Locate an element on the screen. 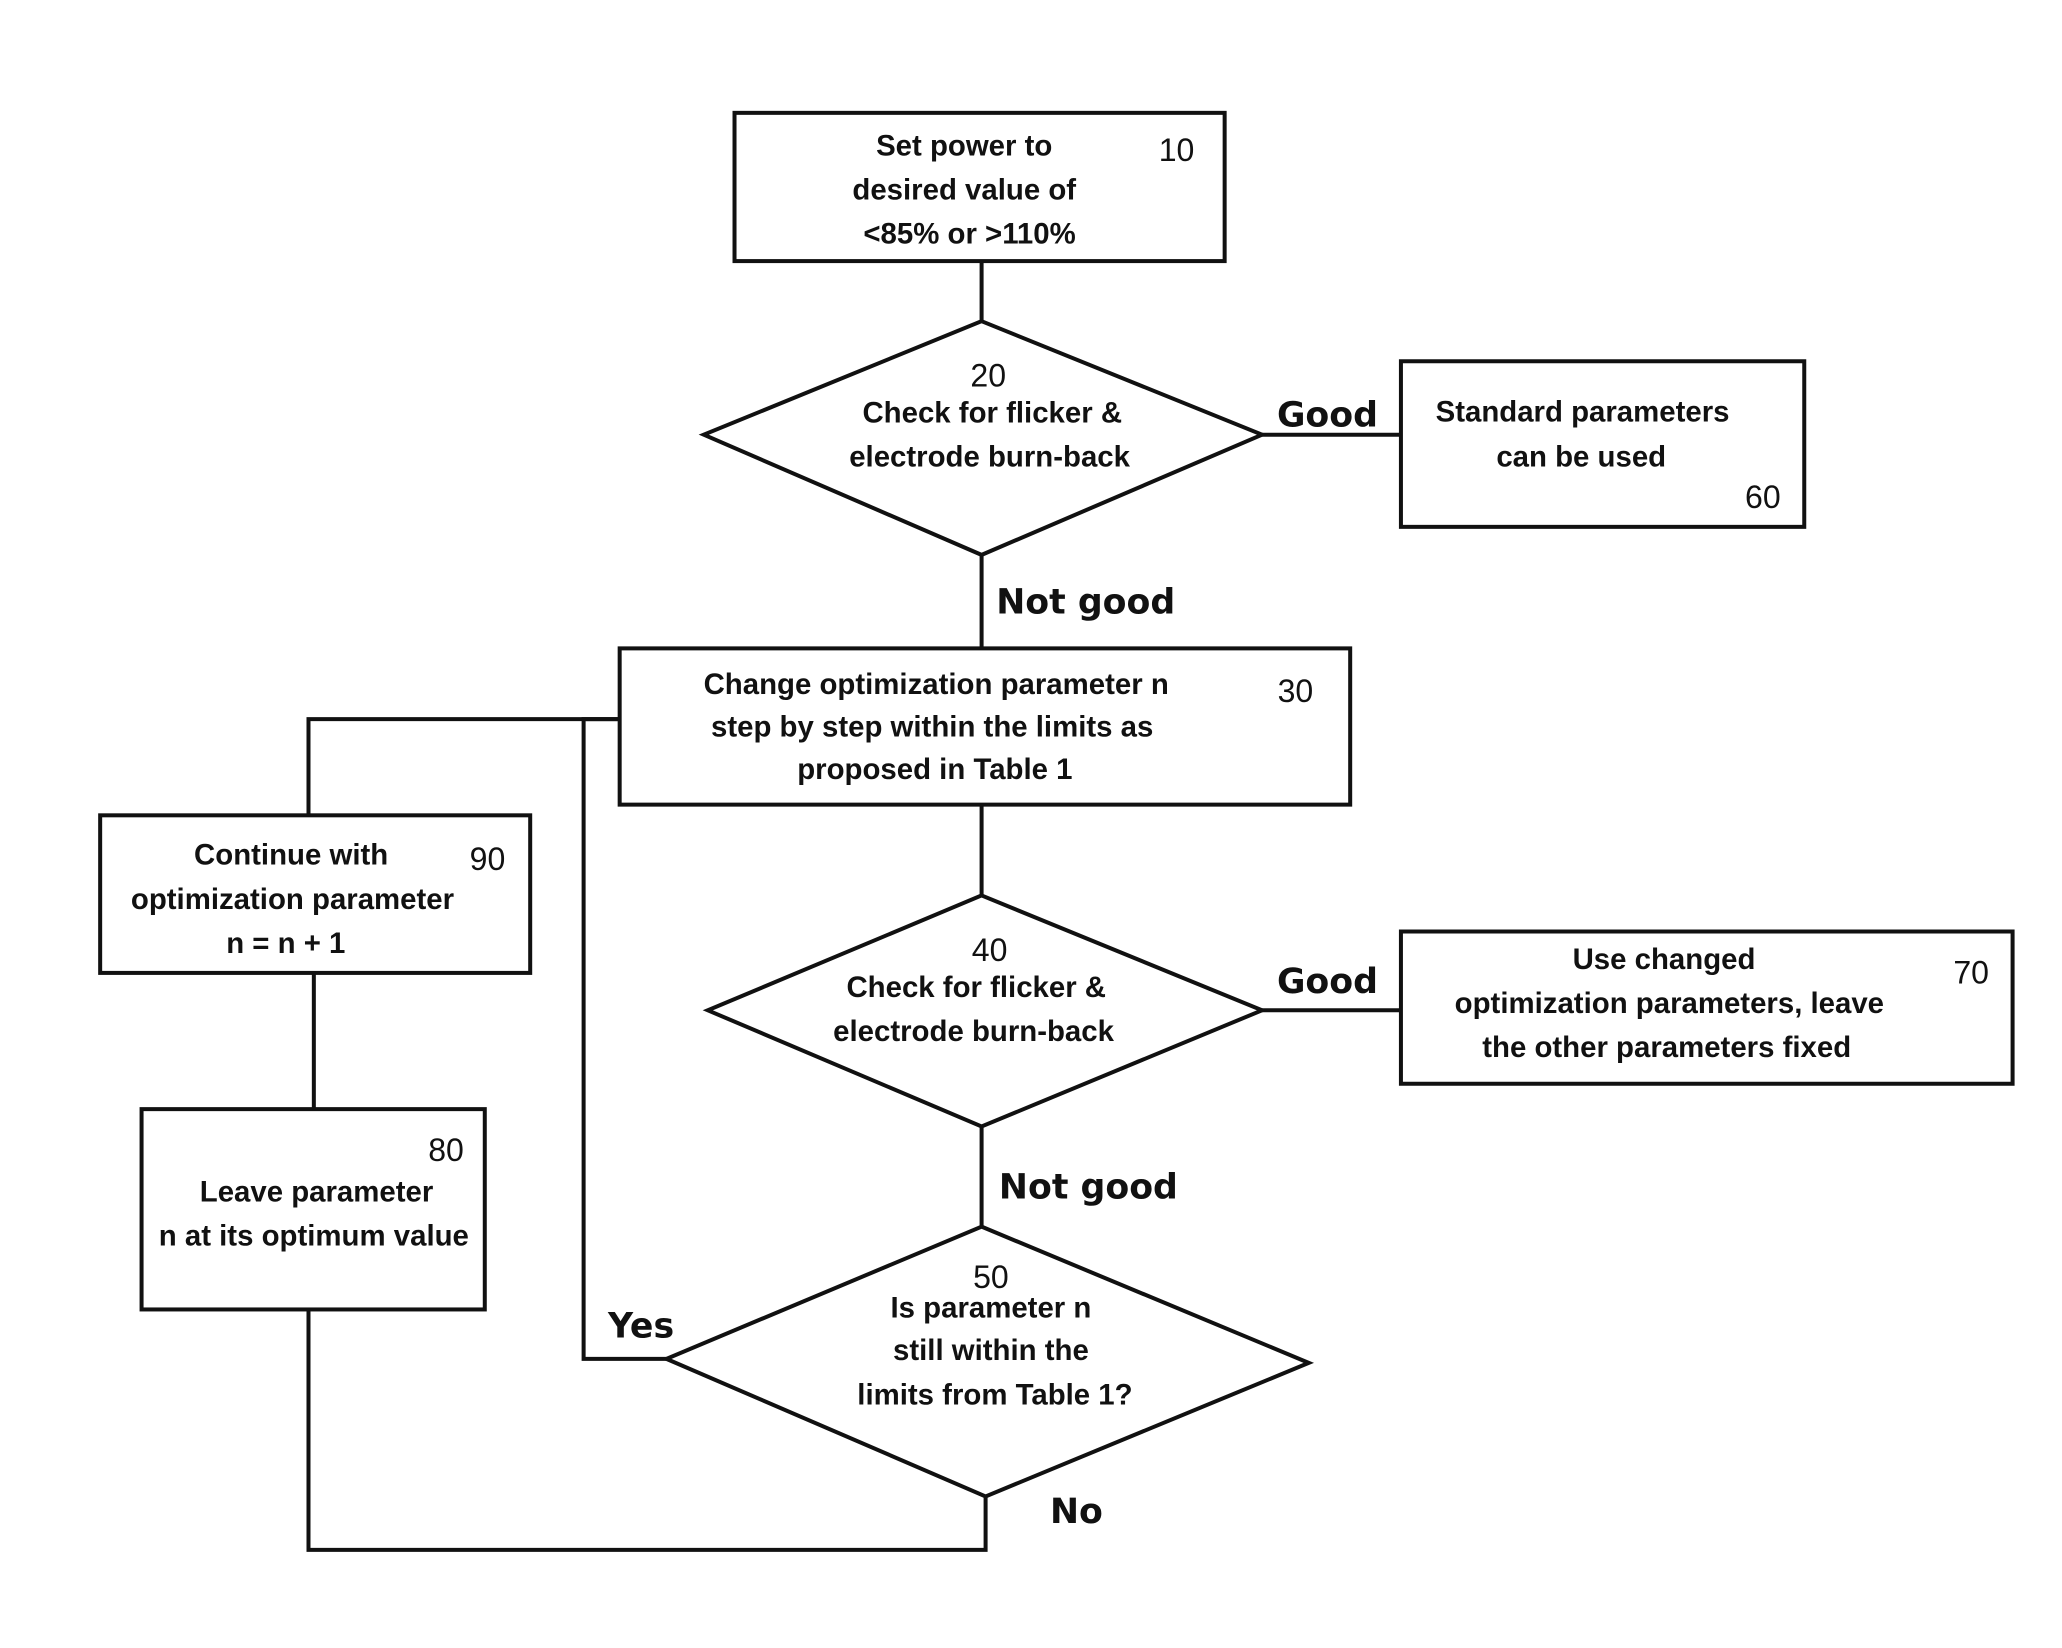 The height and width of the screenshot is (1648, 2062). node-text-line: Set power to is located at coordinates (964, 146).